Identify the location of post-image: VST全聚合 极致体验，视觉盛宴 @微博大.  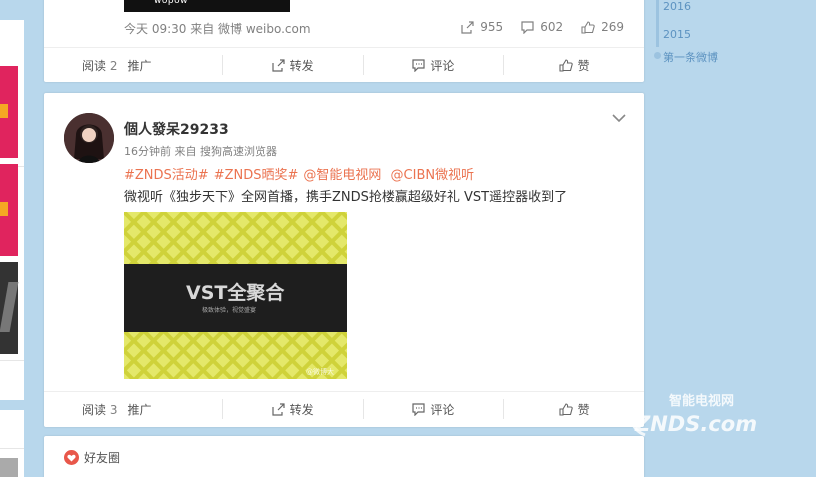
(235, 295).